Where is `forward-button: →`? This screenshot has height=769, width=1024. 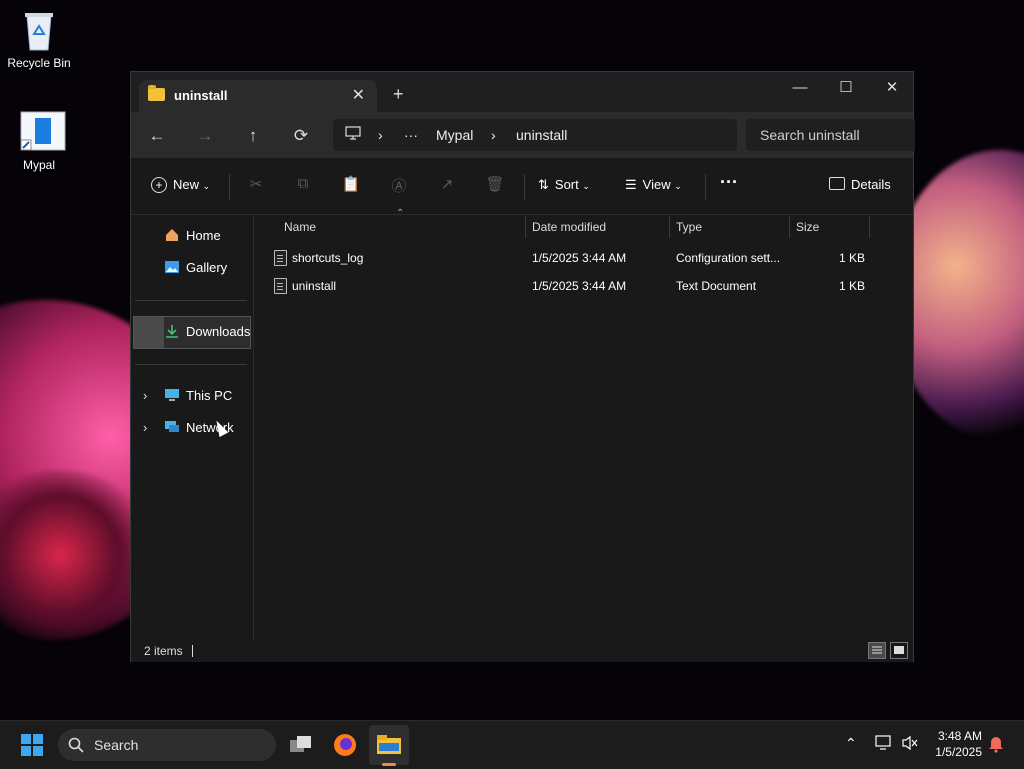 forward-button: → is located at coordinates (205, 136).